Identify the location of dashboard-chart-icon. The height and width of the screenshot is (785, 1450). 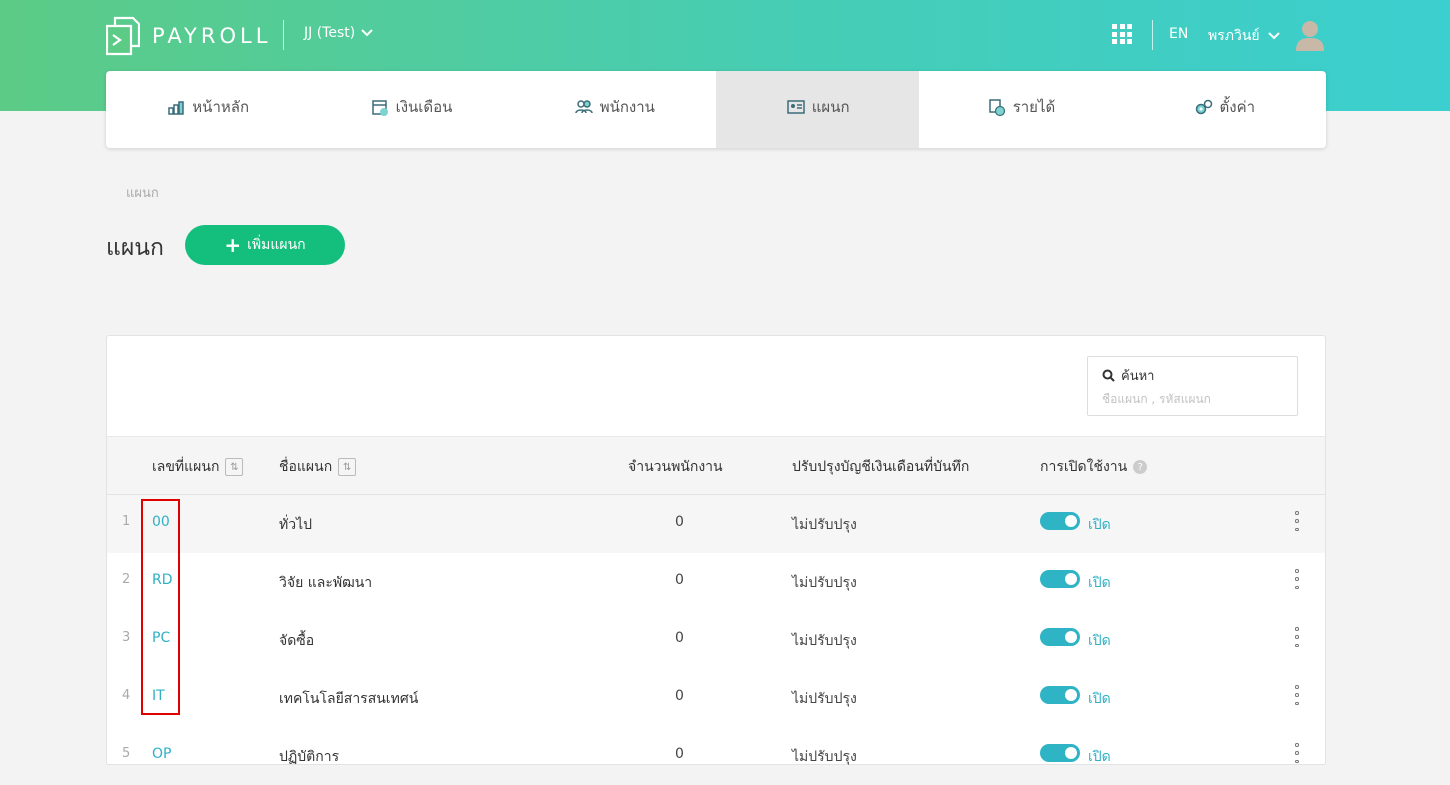
(176, 107).